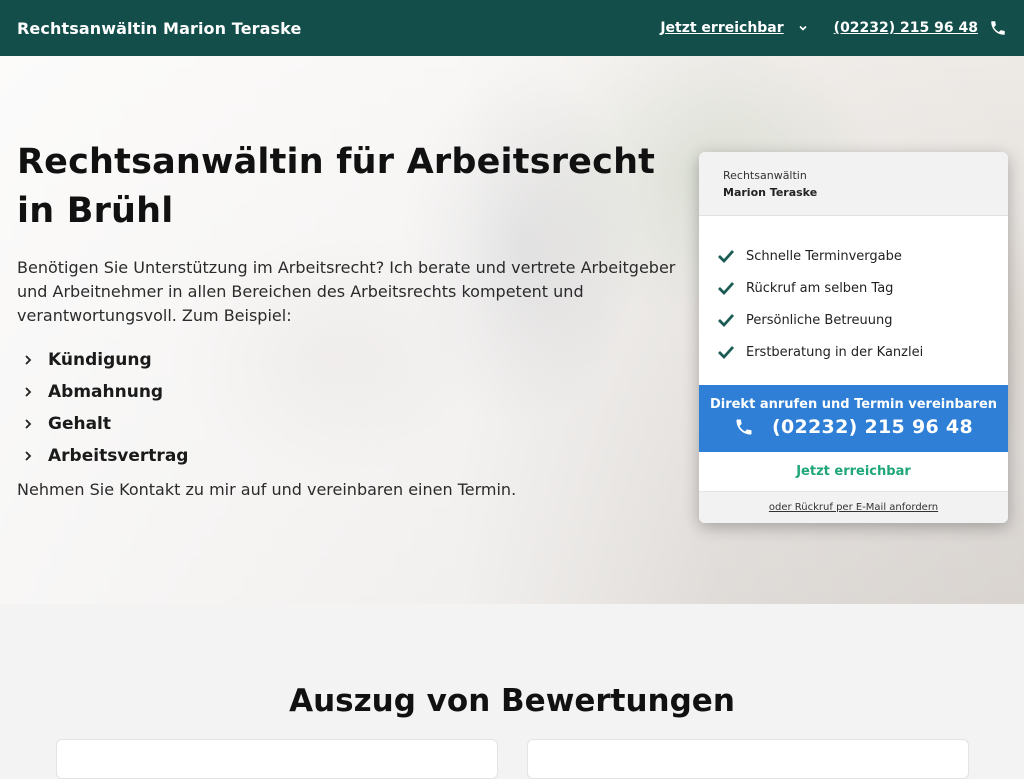 The width and height of the screenshot is (1024, 779). I want to click on card-subtitle: Rechtsanwältin, so click(765, 175).